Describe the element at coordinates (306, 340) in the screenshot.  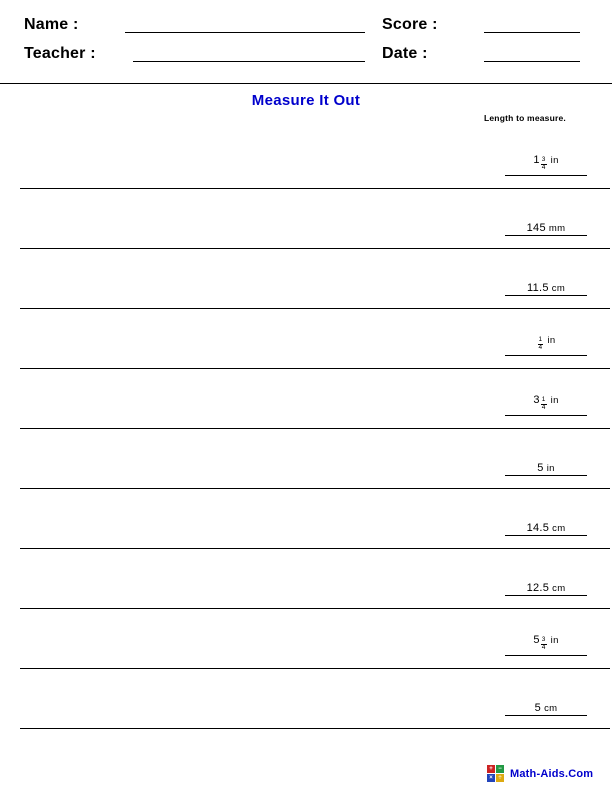
I see `measurement-row: 1 4 in` at that location.